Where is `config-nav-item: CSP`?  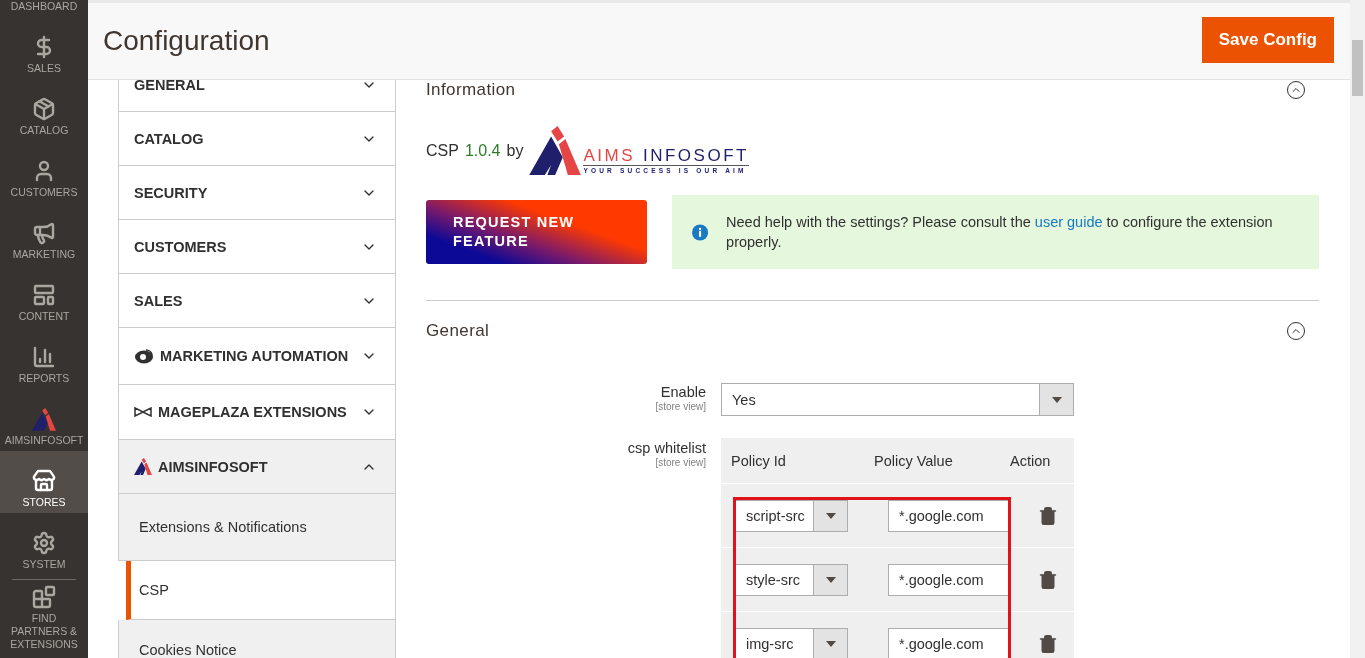
config-nav-item: CSP is located at coordinates (261, 590).